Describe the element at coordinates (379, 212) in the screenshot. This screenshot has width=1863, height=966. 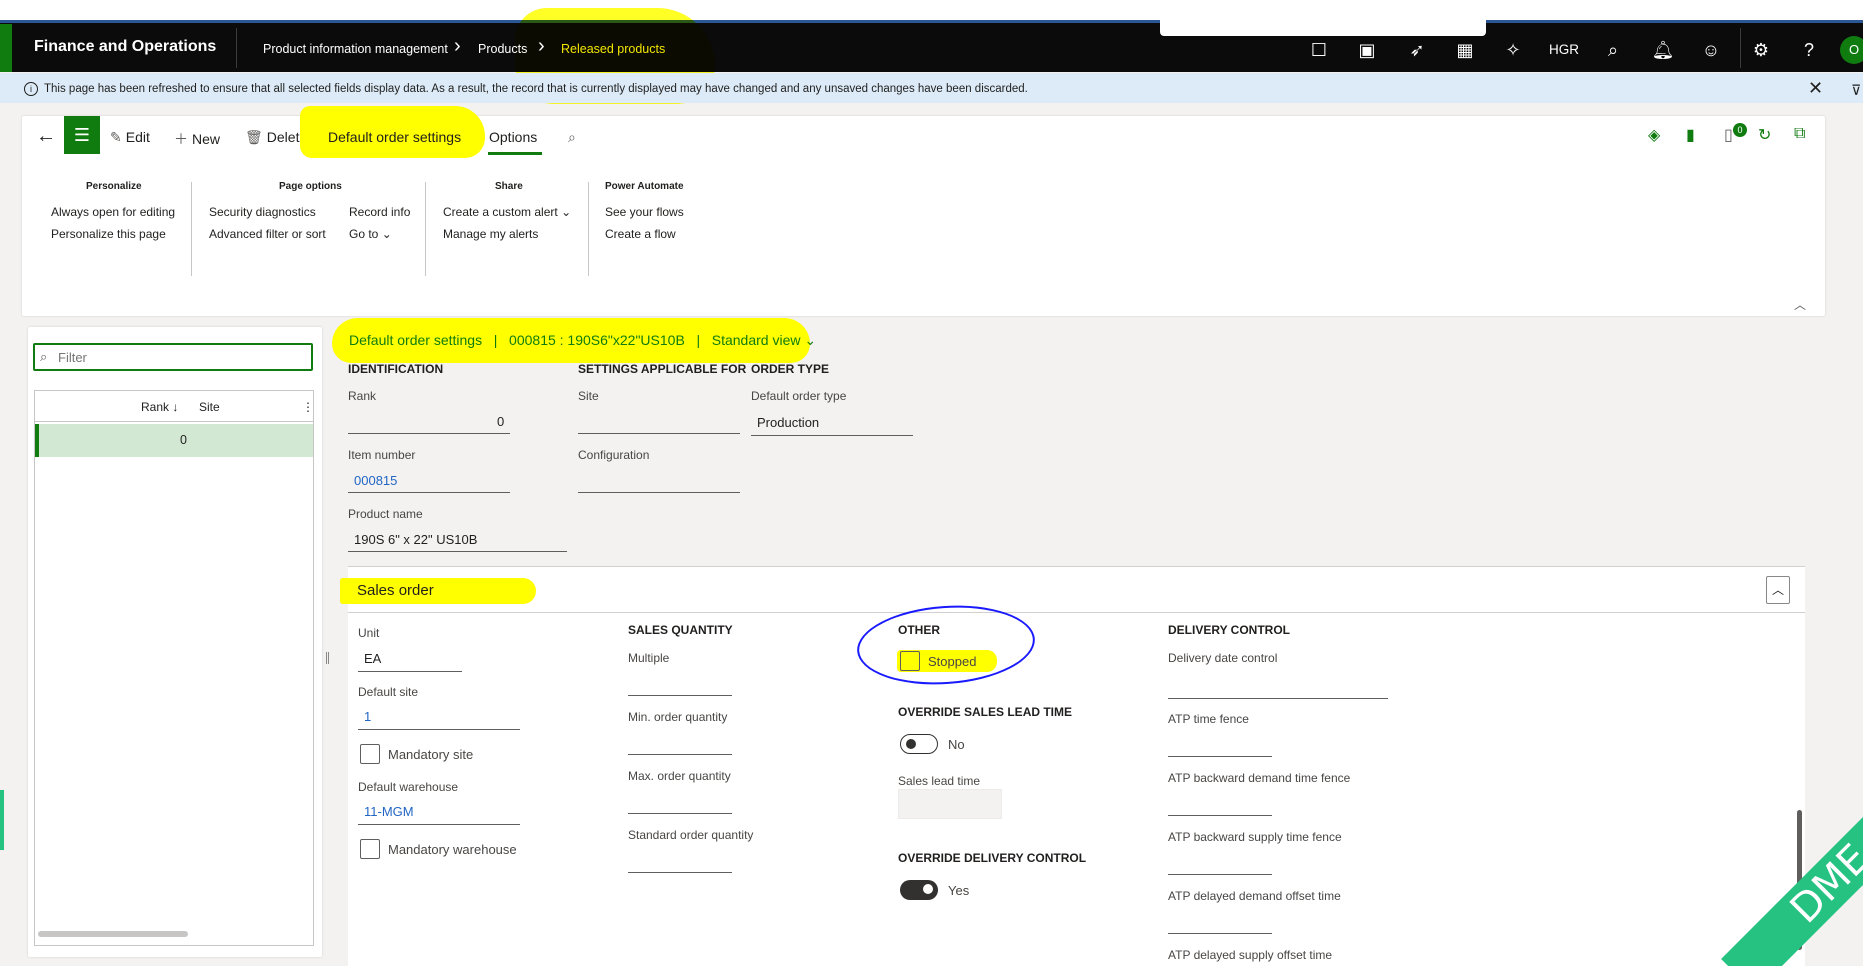
I see `record-info-button: Record info` at that location.